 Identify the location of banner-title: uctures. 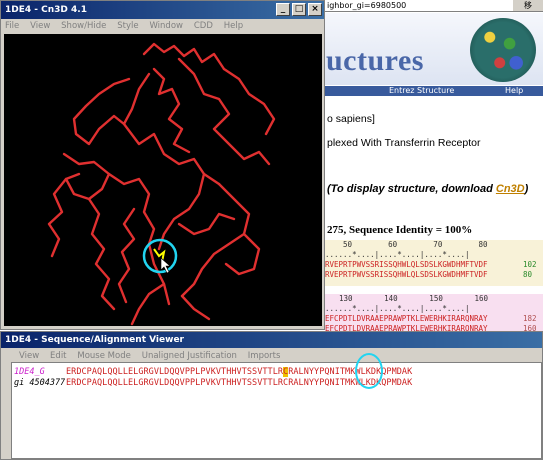
(375, 60).